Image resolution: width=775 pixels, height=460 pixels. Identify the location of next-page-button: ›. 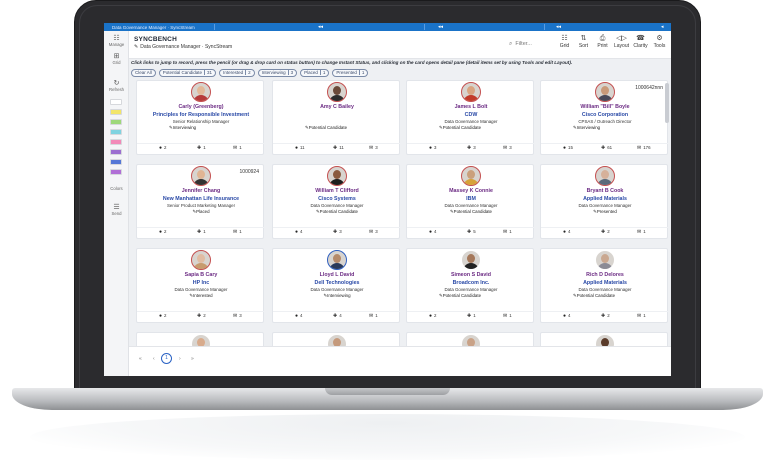
(180, 359).